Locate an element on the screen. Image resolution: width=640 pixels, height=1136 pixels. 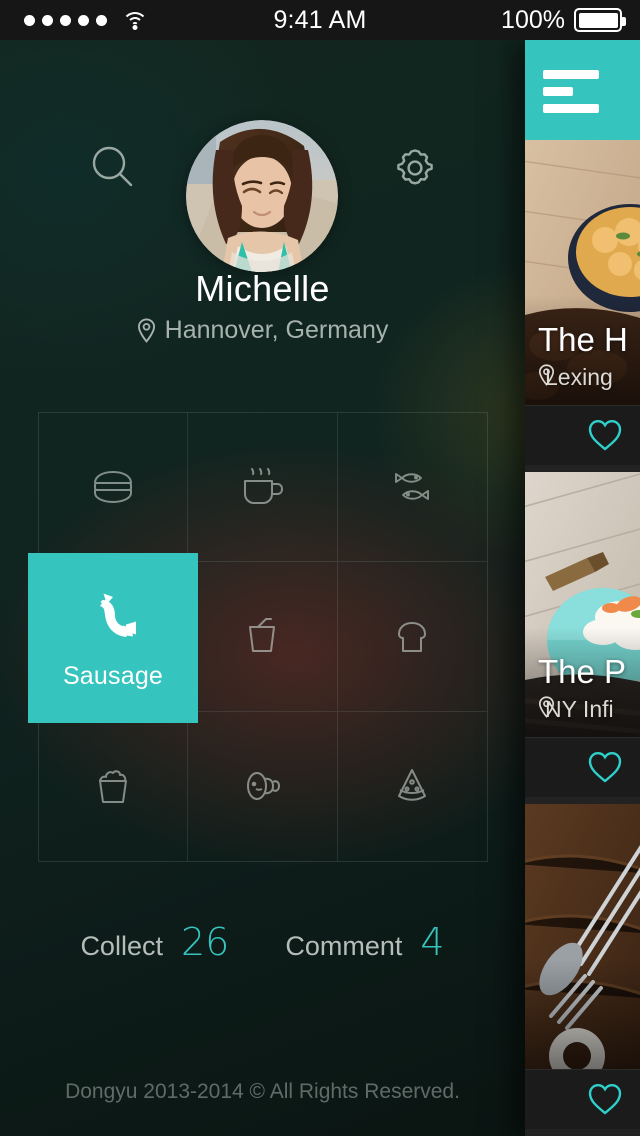
card-gradient-overlay is located at coordinates (582, 1014).